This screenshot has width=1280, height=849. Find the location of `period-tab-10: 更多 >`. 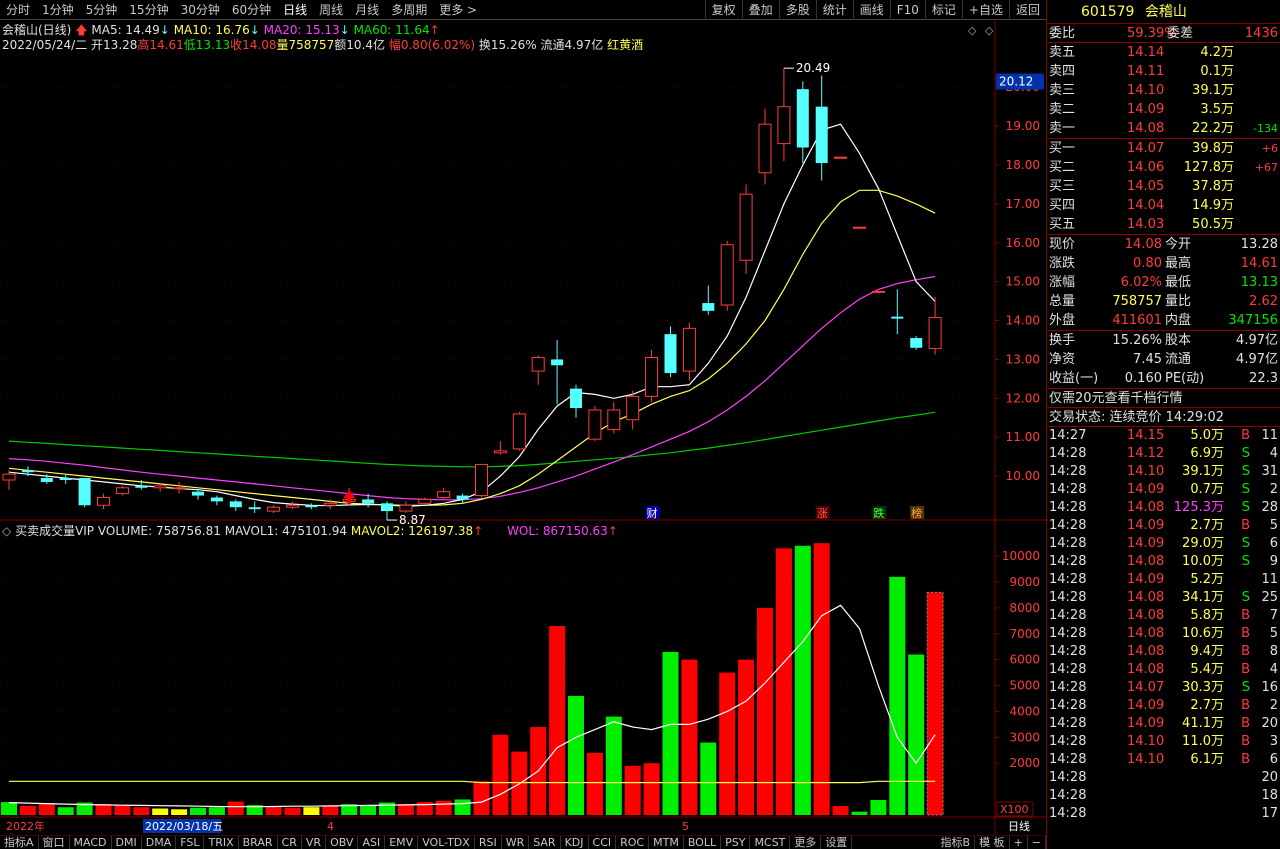

period-tab-10: 更多 > is located at coordinates (458, 10).